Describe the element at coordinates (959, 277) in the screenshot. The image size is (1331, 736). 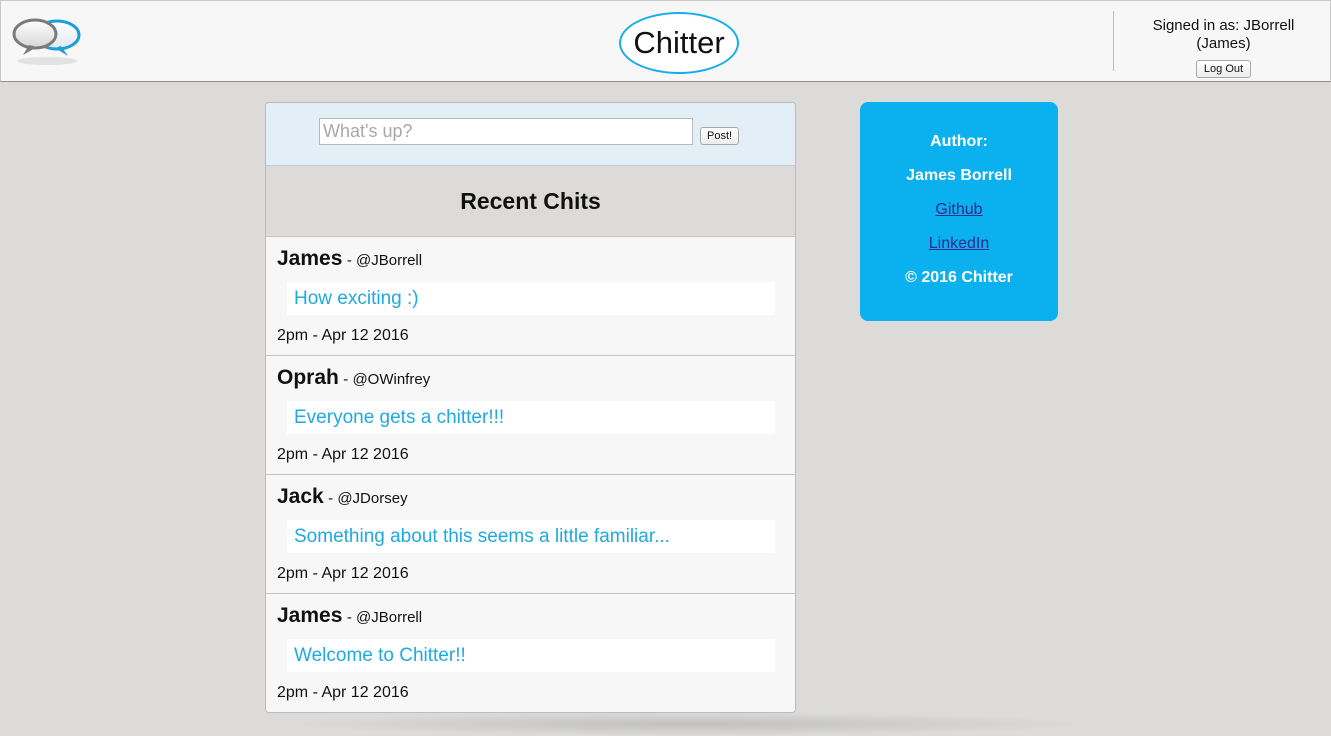
I see `copyright-text: © 2016 Chitter` at that location.